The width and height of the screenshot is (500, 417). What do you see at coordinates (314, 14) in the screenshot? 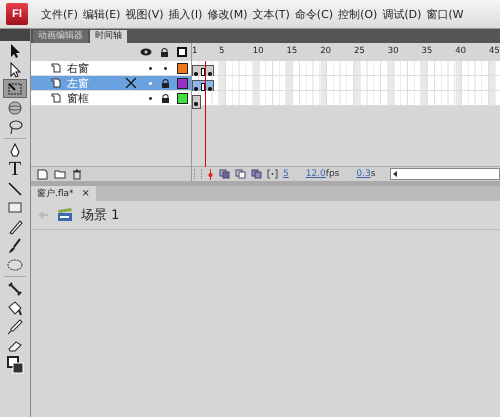
I see `menu-item: 命令(C)` at bounding box center [314, 14].